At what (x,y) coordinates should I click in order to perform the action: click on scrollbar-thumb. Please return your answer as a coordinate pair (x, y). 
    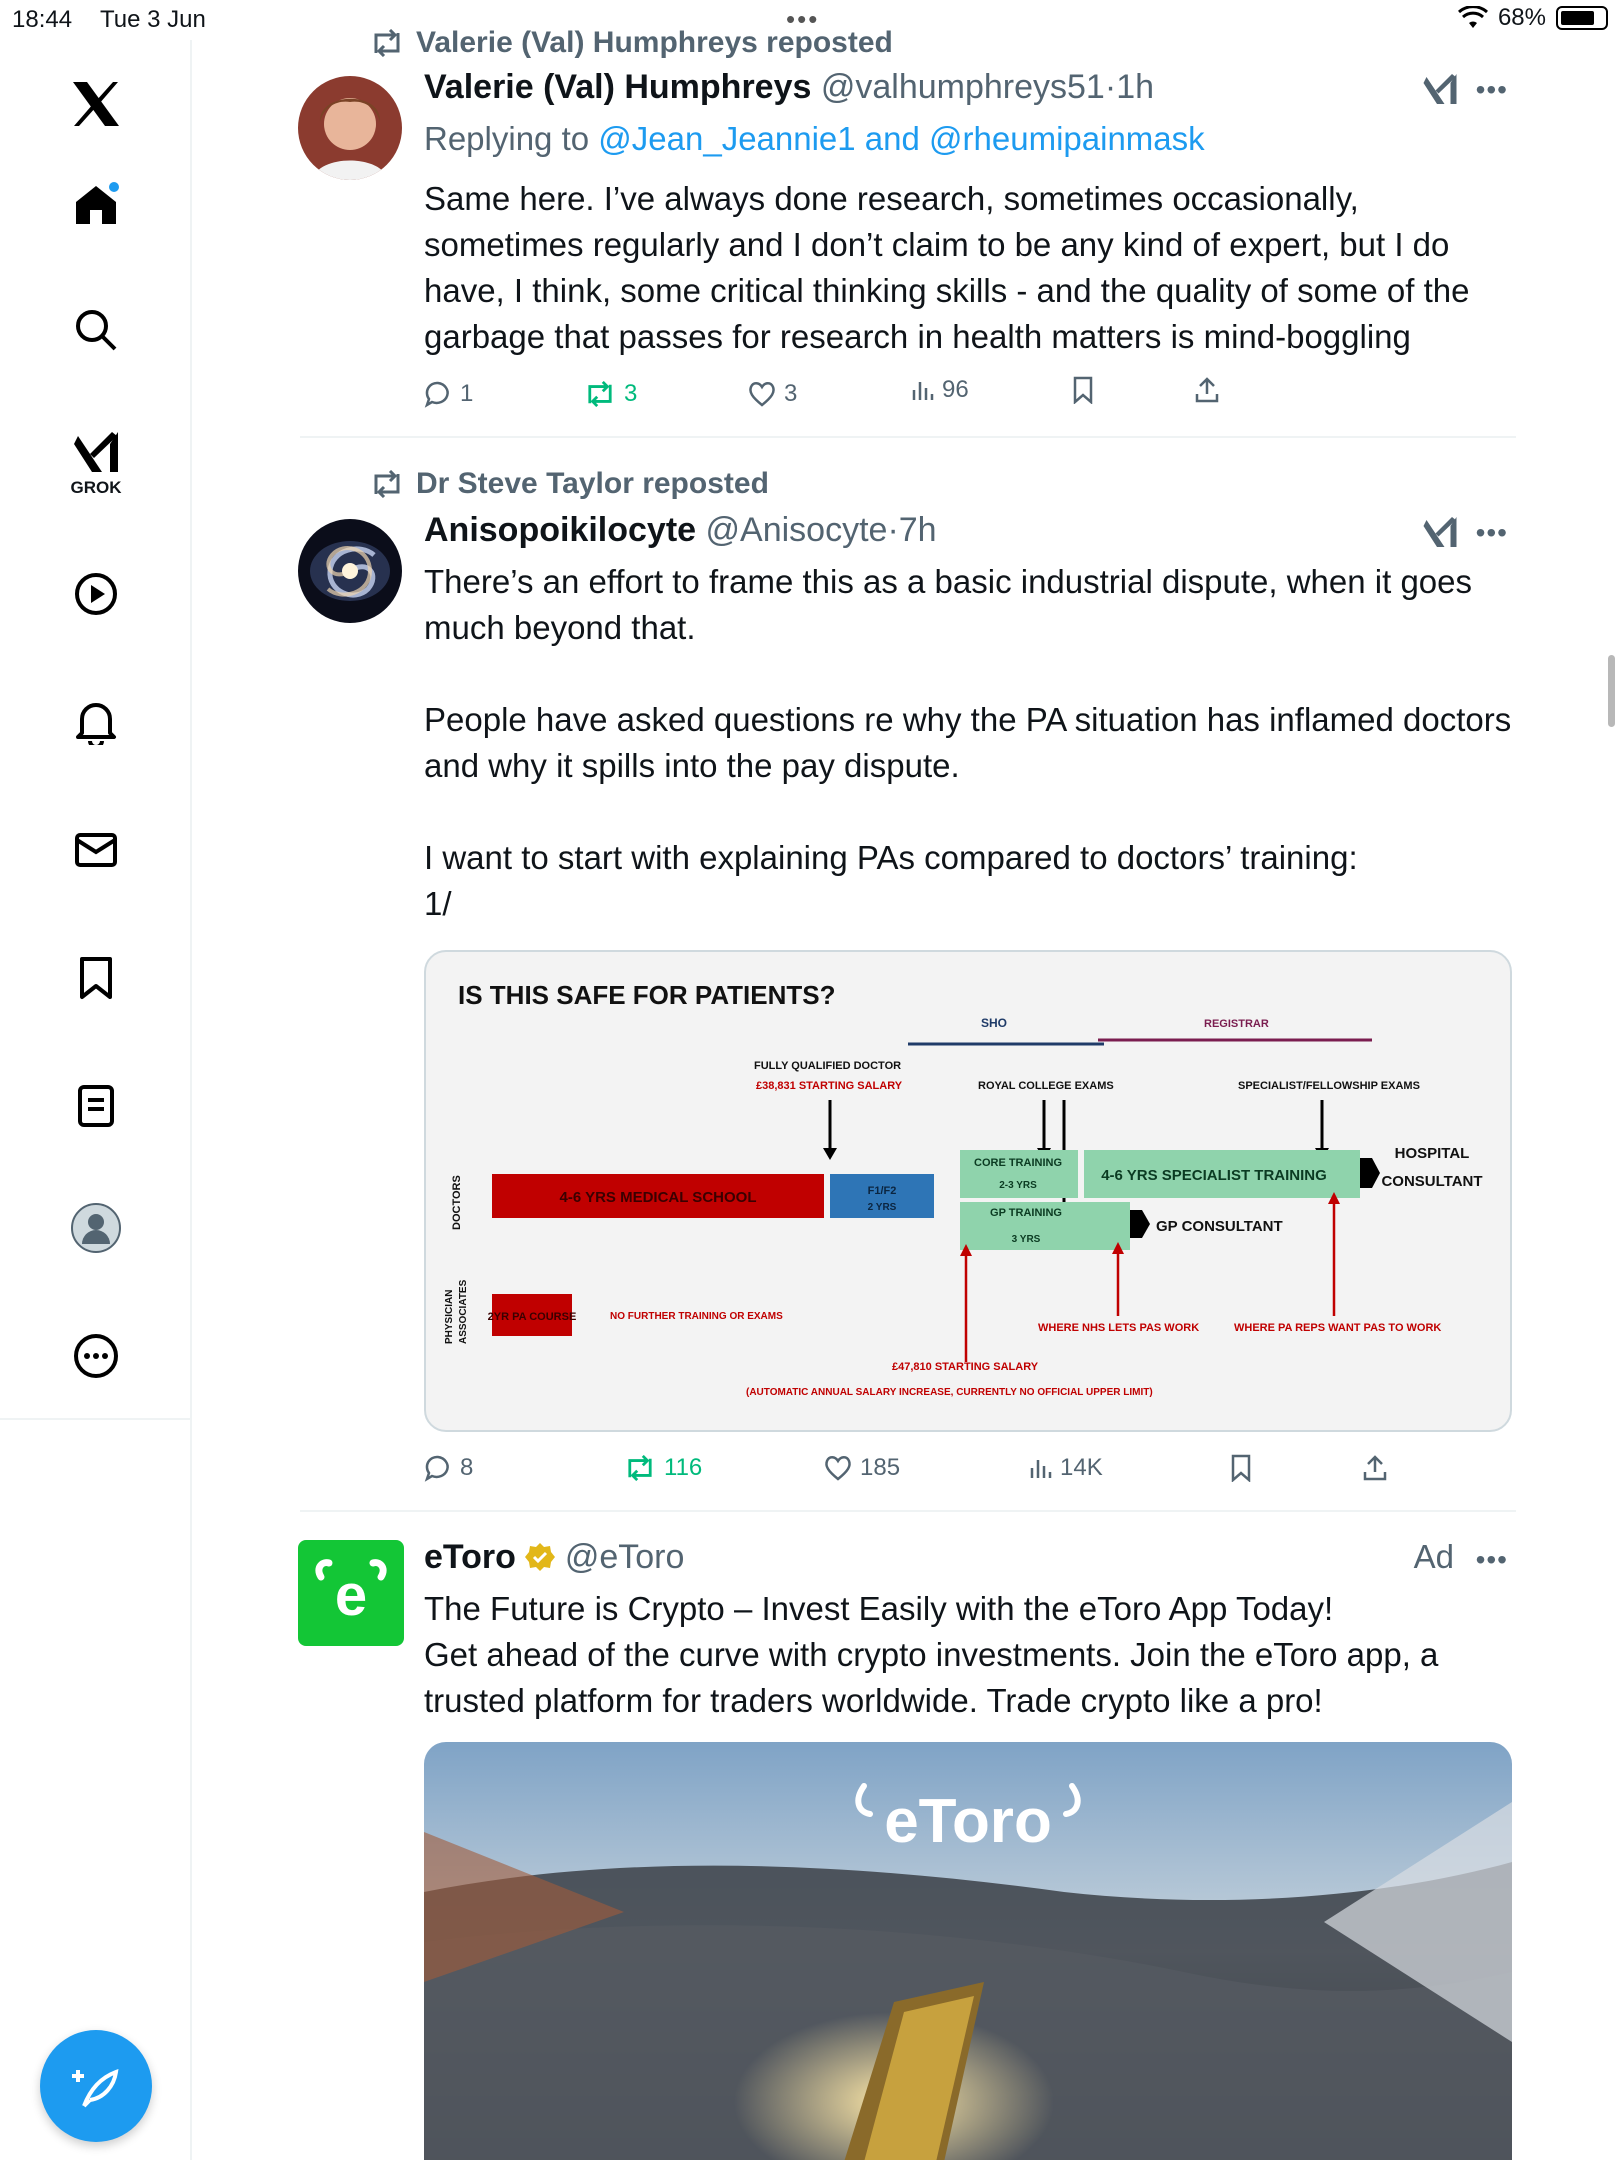
    Looking at the image, I should click on (1611, 691).